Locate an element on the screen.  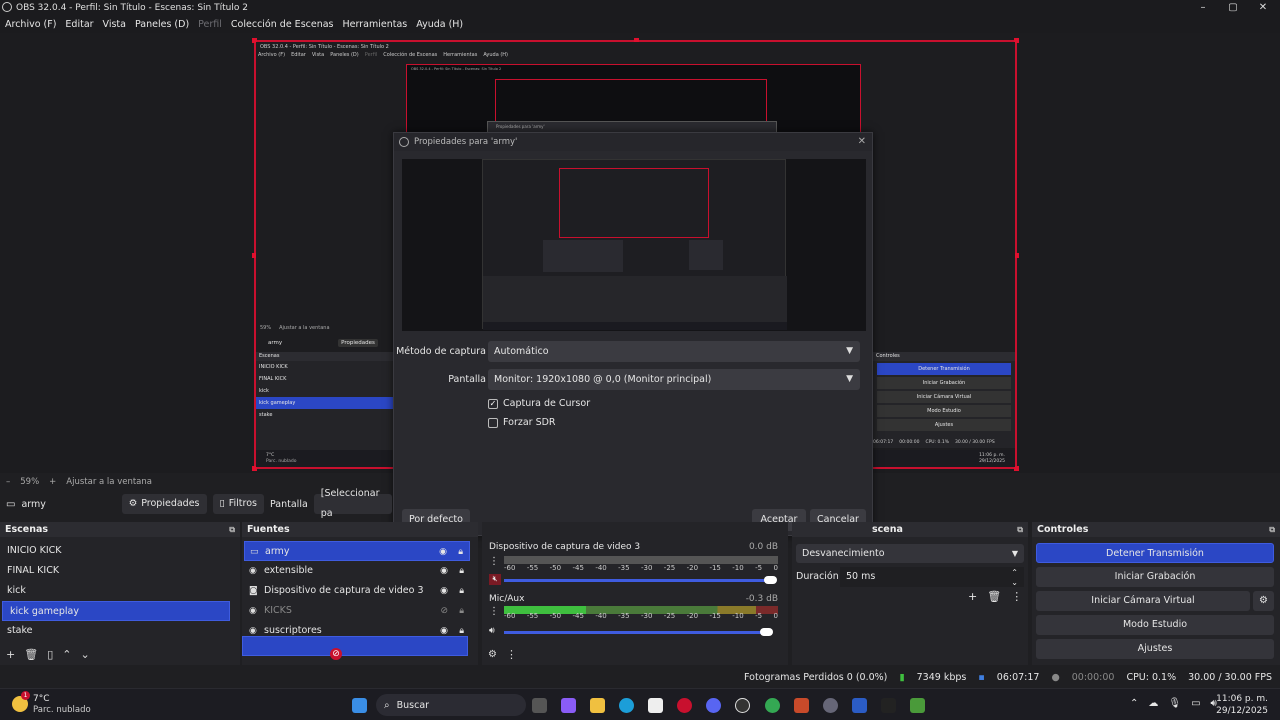
minimize-button: – is located at coordinates (1203, 7).